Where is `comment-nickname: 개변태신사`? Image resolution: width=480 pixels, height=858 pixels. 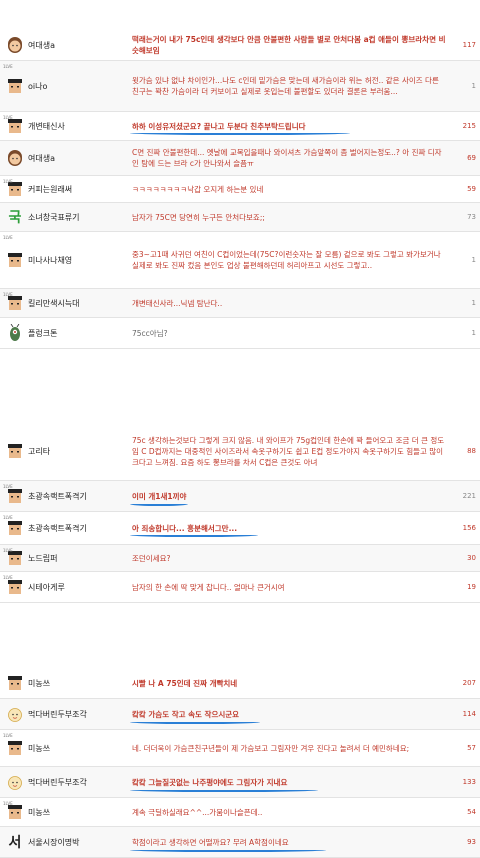
comment-nickname: 개변태신사 is located at coordinates (78, 126).